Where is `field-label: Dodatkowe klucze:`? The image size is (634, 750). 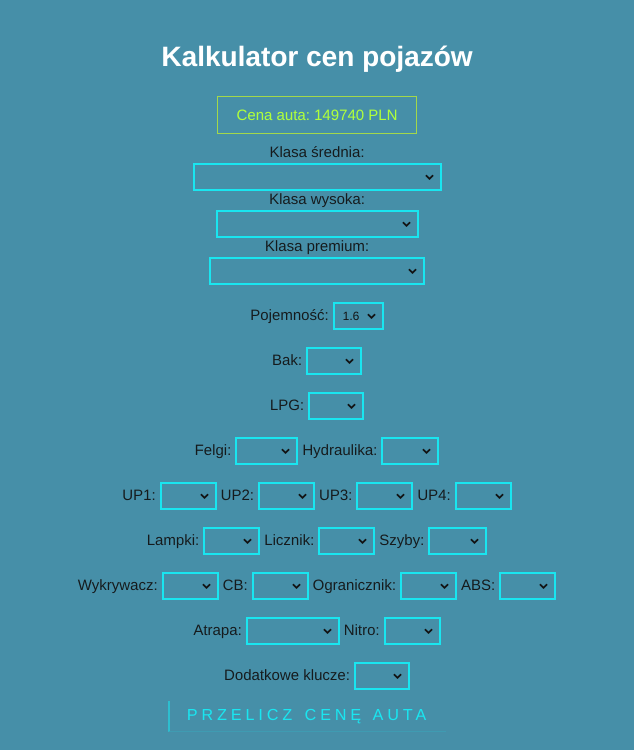 field-label: Dodatkowe klucze: is located at coordinates (287, 676).